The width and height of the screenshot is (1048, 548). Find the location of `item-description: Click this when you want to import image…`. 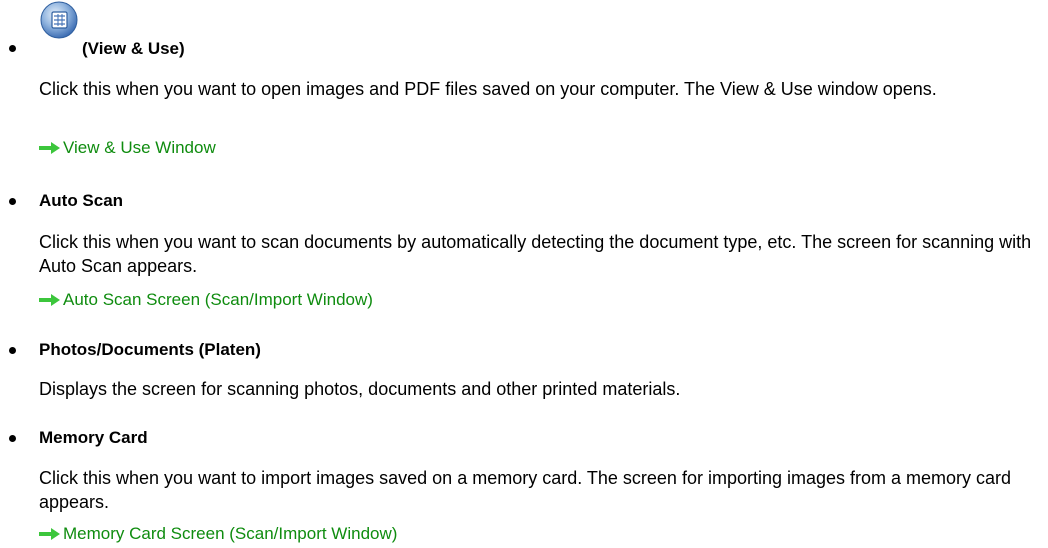

item-description: Click this when you want to import image… is located at coordinates (525, 490).